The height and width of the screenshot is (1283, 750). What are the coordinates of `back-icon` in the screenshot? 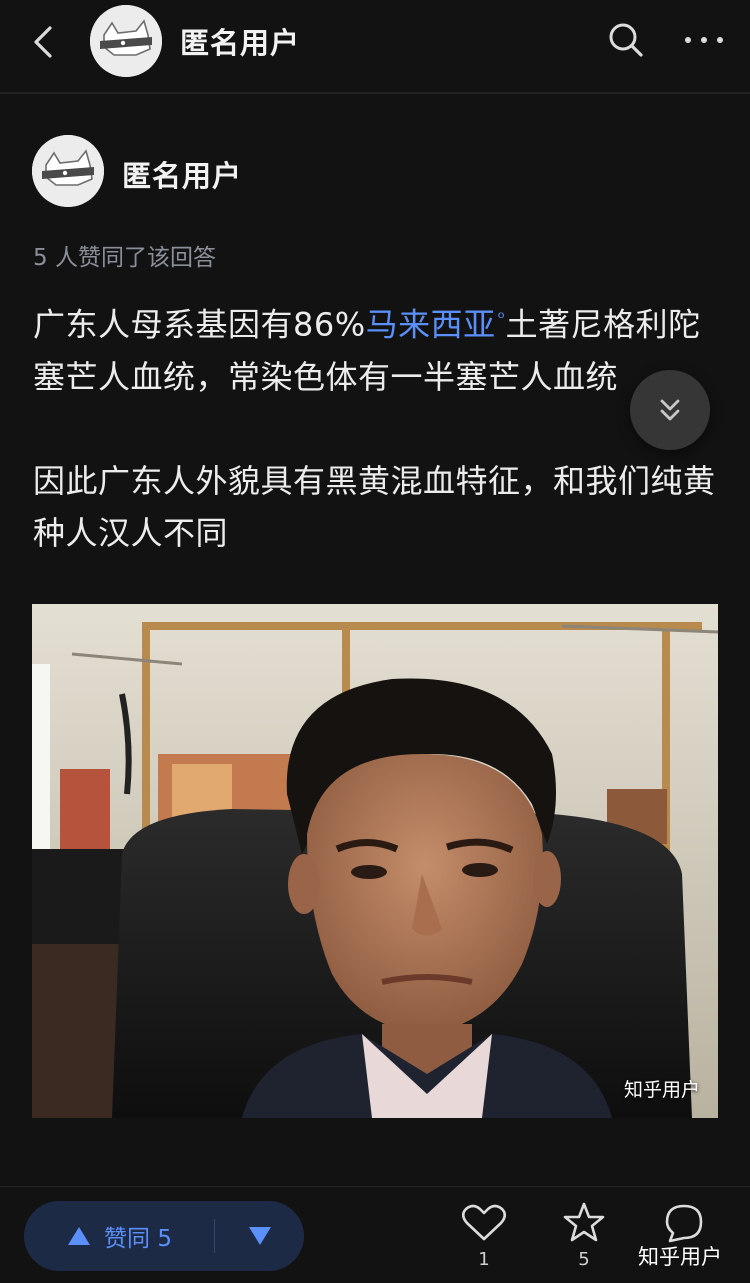 It's located at (44, 42).